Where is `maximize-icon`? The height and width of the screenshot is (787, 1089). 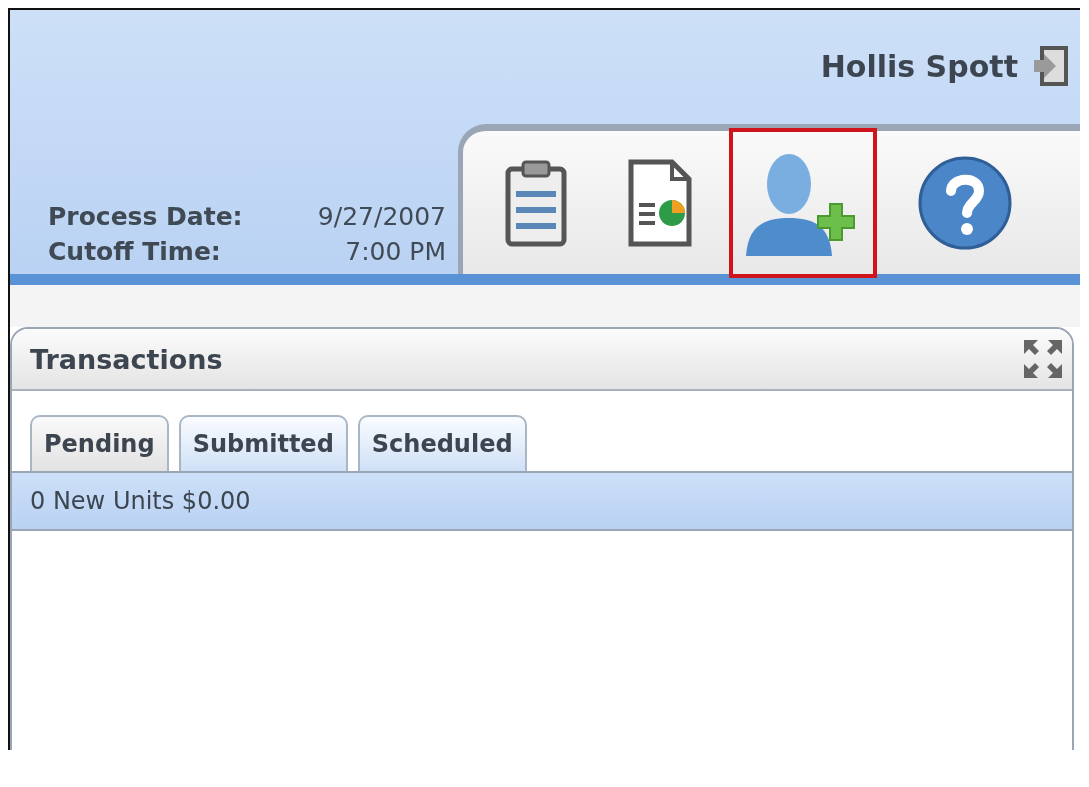
maximize-icon is located at coordinates (1043, 359).